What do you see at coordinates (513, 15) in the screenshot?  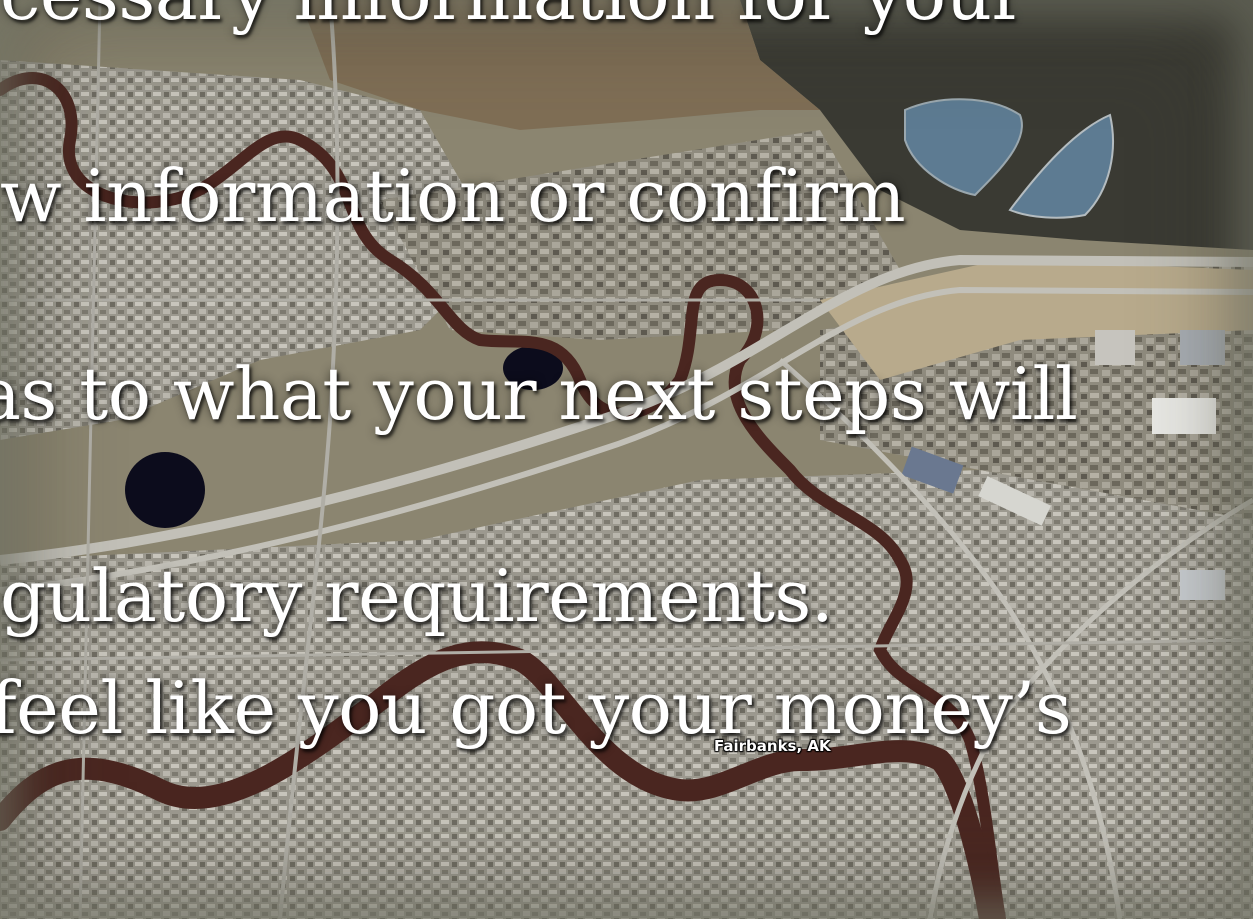 I see `slide-text-line-1: cessary information for your` at bounding box center [513, 15].